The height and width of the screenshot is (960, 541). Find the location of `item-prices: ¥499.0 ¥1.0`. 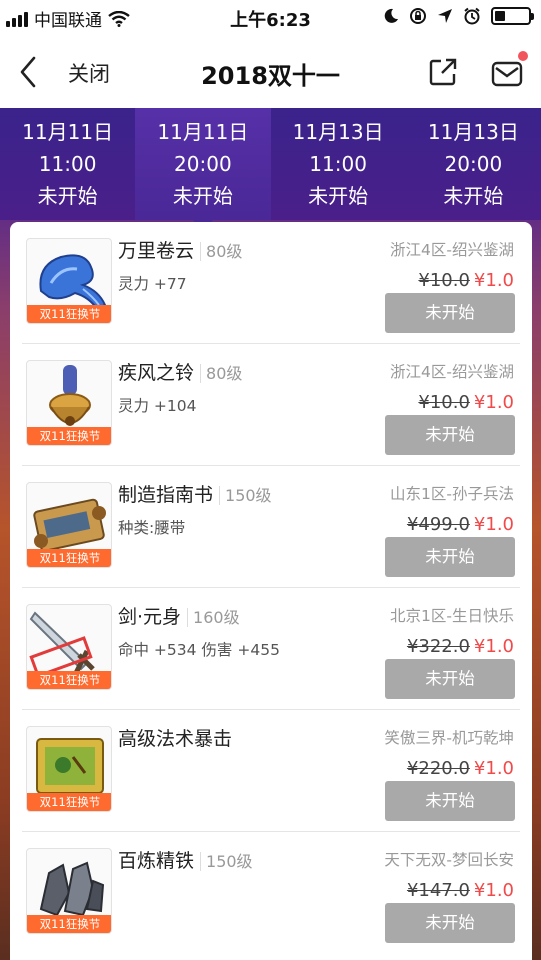

item-prices: ¥499.0 ¥1.0 is located at coordinates (460, 524).